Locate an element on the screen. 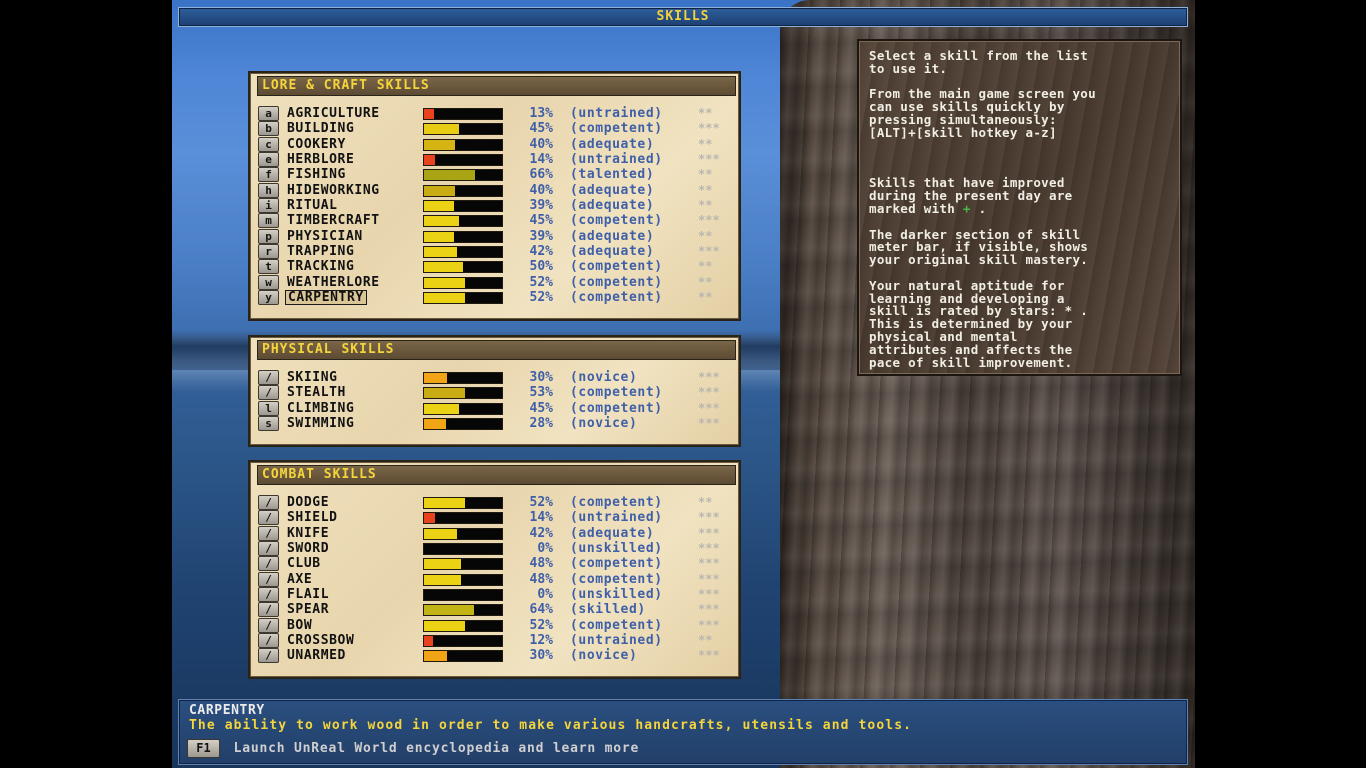 The height and width of the screenshot is (768, 1366). skill-hotkey-button: b is located at coordinates (268, 129).